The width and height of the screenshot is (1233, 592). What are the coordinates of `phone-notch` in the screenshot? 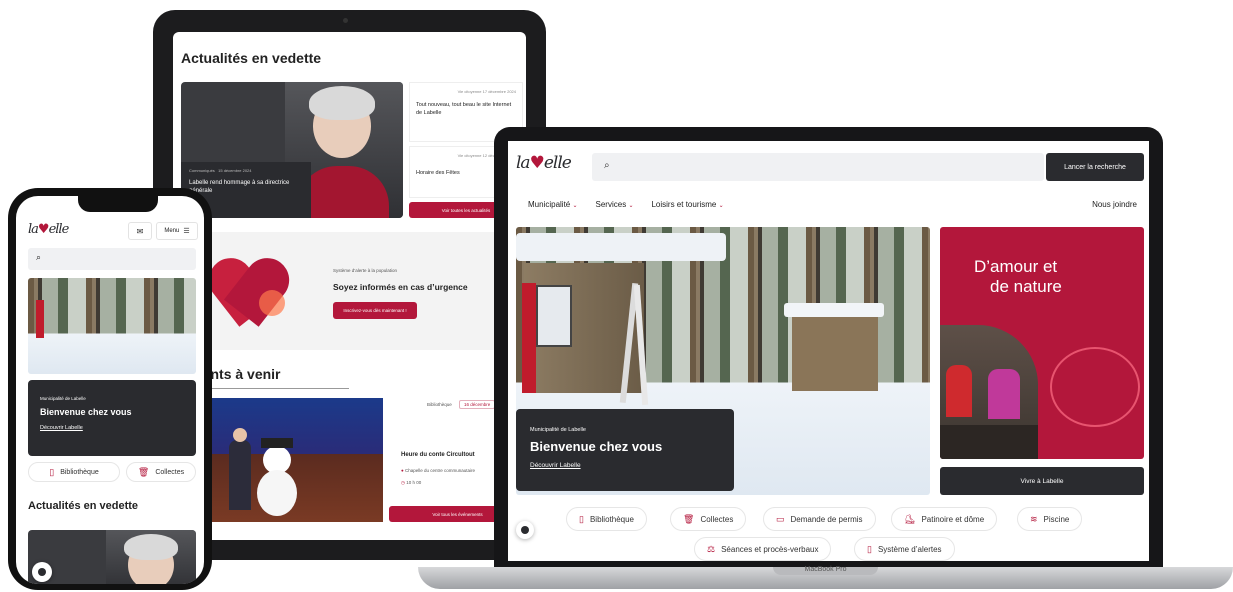 It's located at (118, 204).